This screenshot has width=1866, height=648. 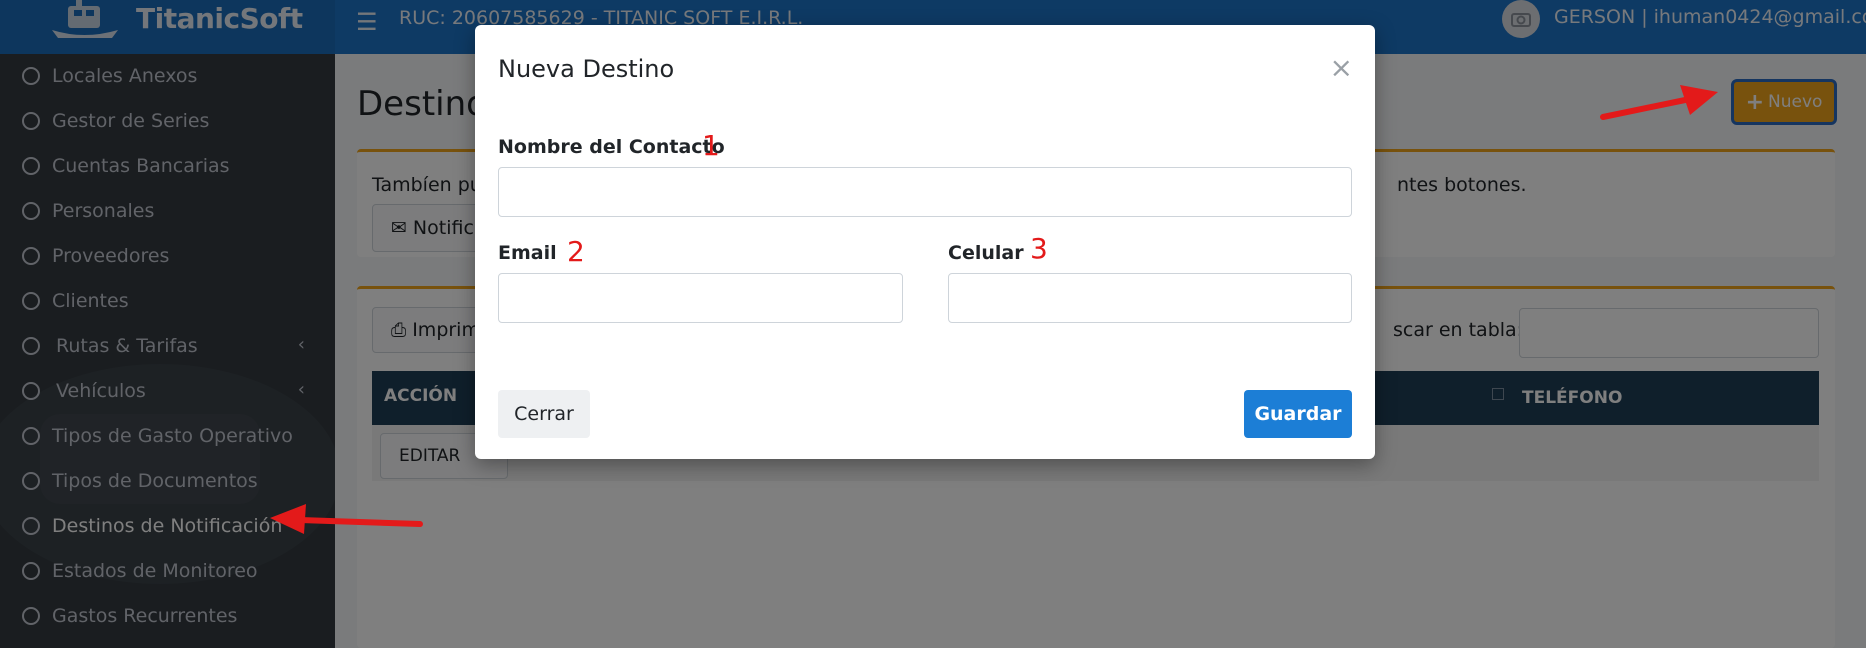 What do you see at coordinates (611, 147) in the screenshot?
I see `nombre-contacto-label: Nombre del Contacto` at bounding box center [611, 147].